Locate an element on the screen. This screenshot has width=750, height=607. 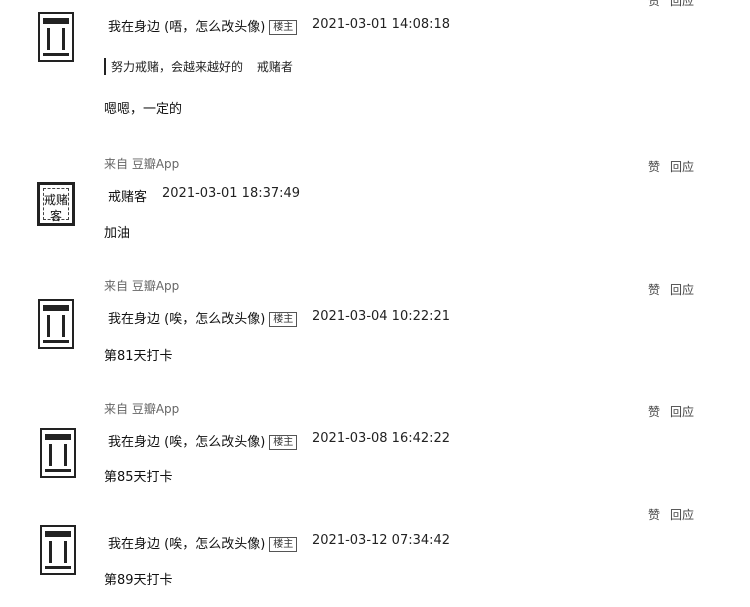
comment-header: 我在身边 (唔，怎么改头像) 楼主 is located at coordinates (203, 25).